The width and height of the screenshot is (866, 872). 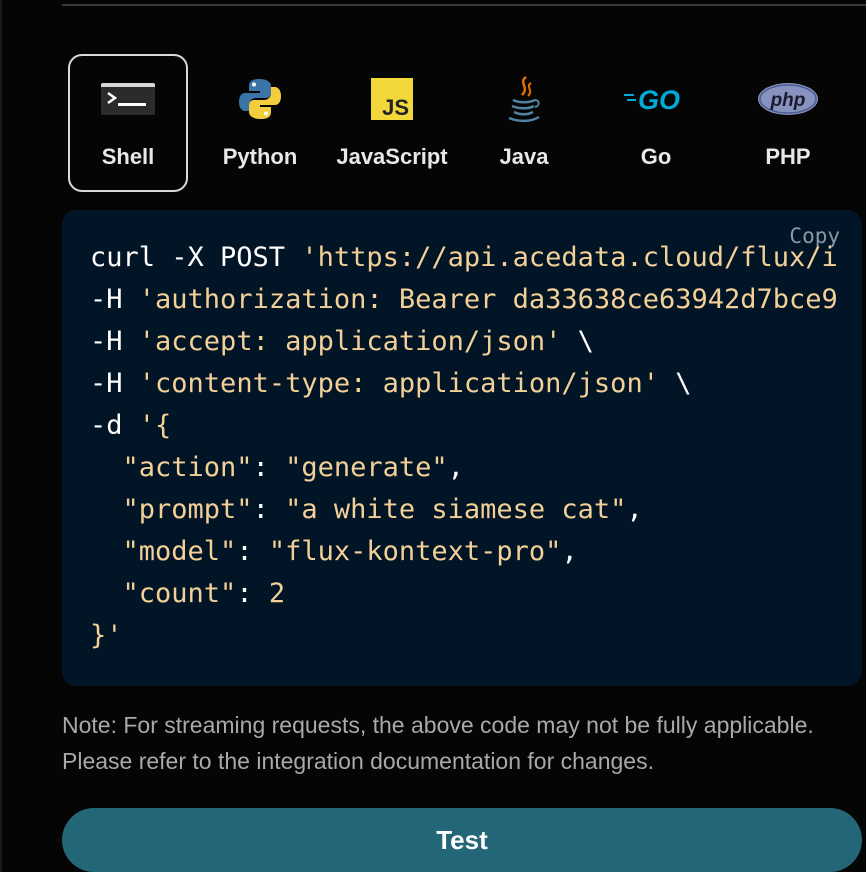 What do you see at coordinates (179, 551) in the screenshot?
I see `code-token: "model"` at bounding box center [179, 551].